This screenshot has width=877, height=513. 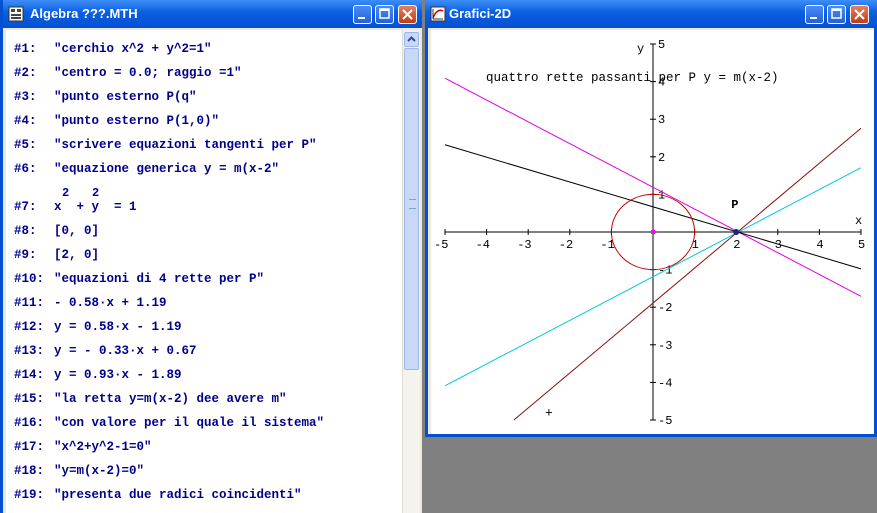 I want to click on grafici-title: Grafici-2D, so click(x=480, y=13).